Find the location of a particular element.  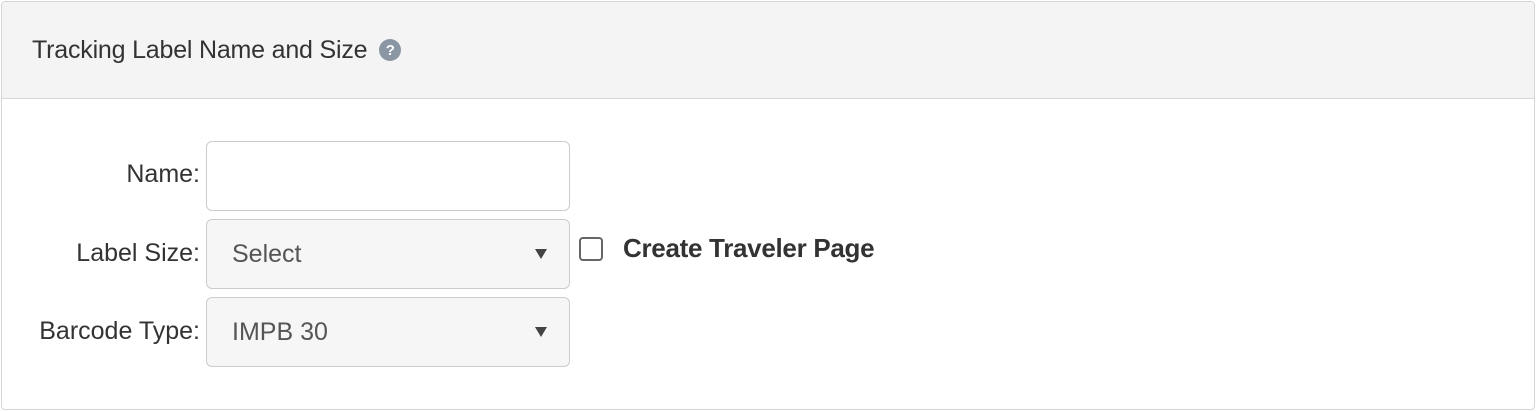

barcode-type-select: IMPB 30 is located at coordinates (388, 332).